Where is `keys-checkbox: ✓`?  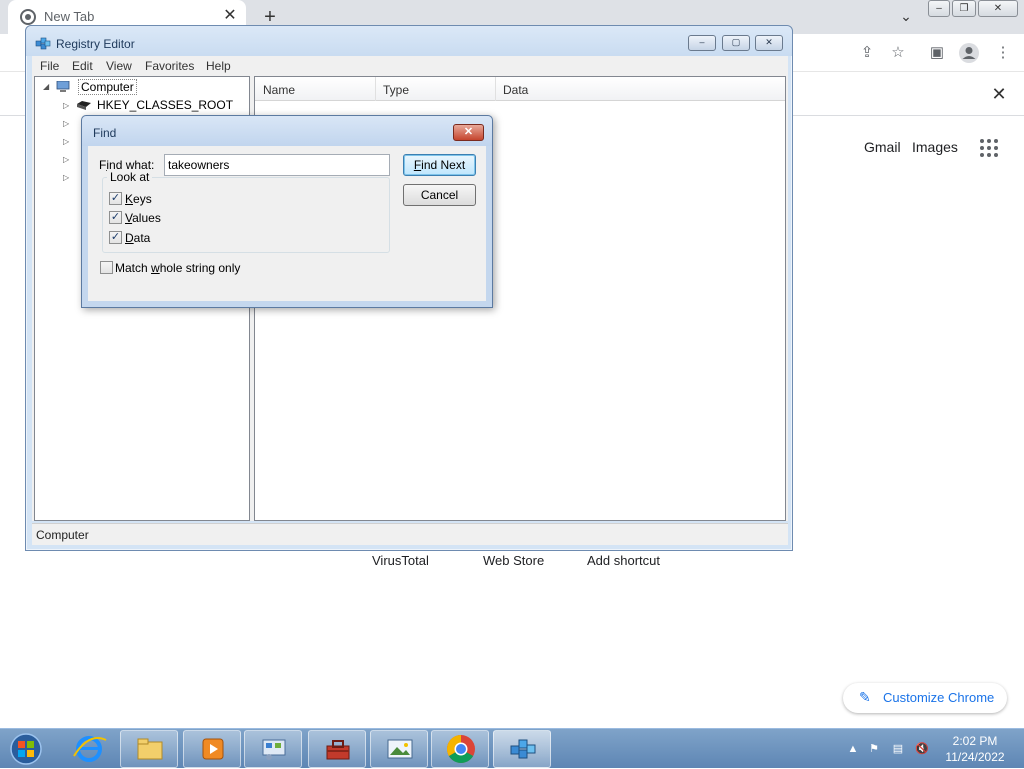
keys-checkbox: ✓ is located at coordinates (115, 198).